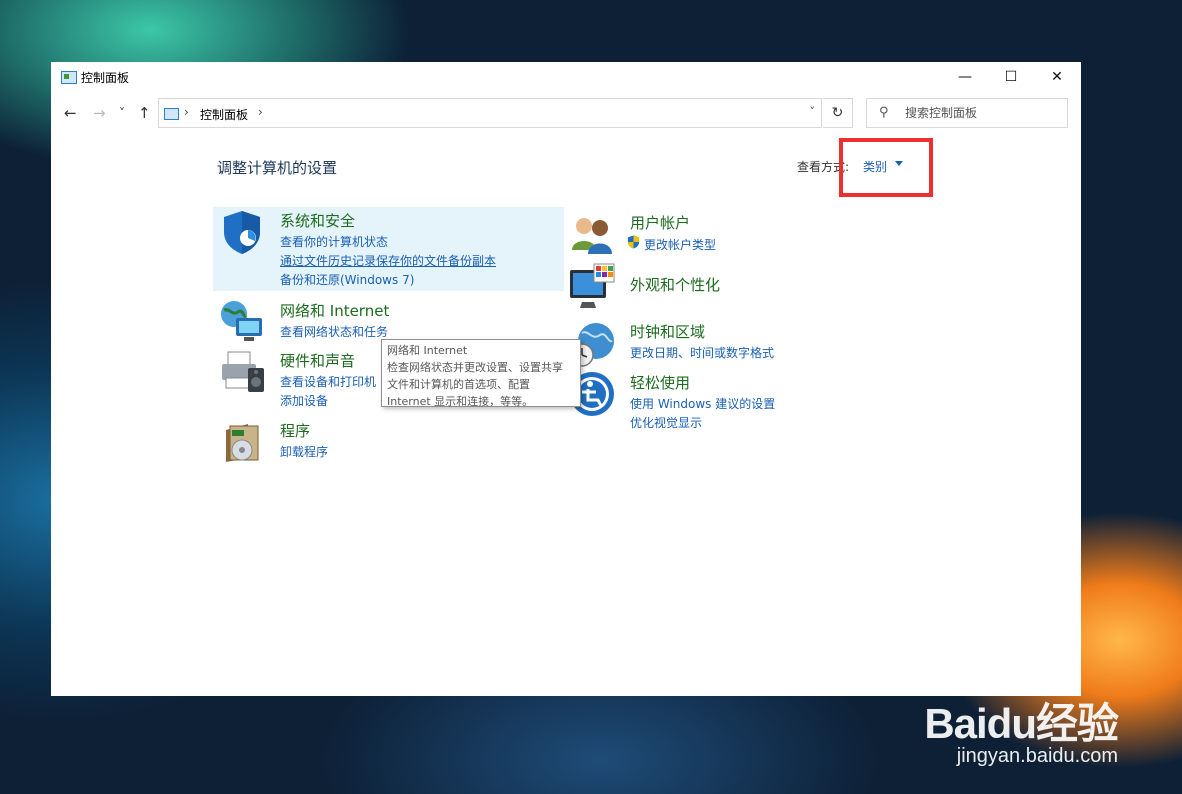 The width and height of the screenshot is (1182, 794). Describe the element at coordinates (886, 167) in the screenshot. I see `annotation-highlight-box` at that location.